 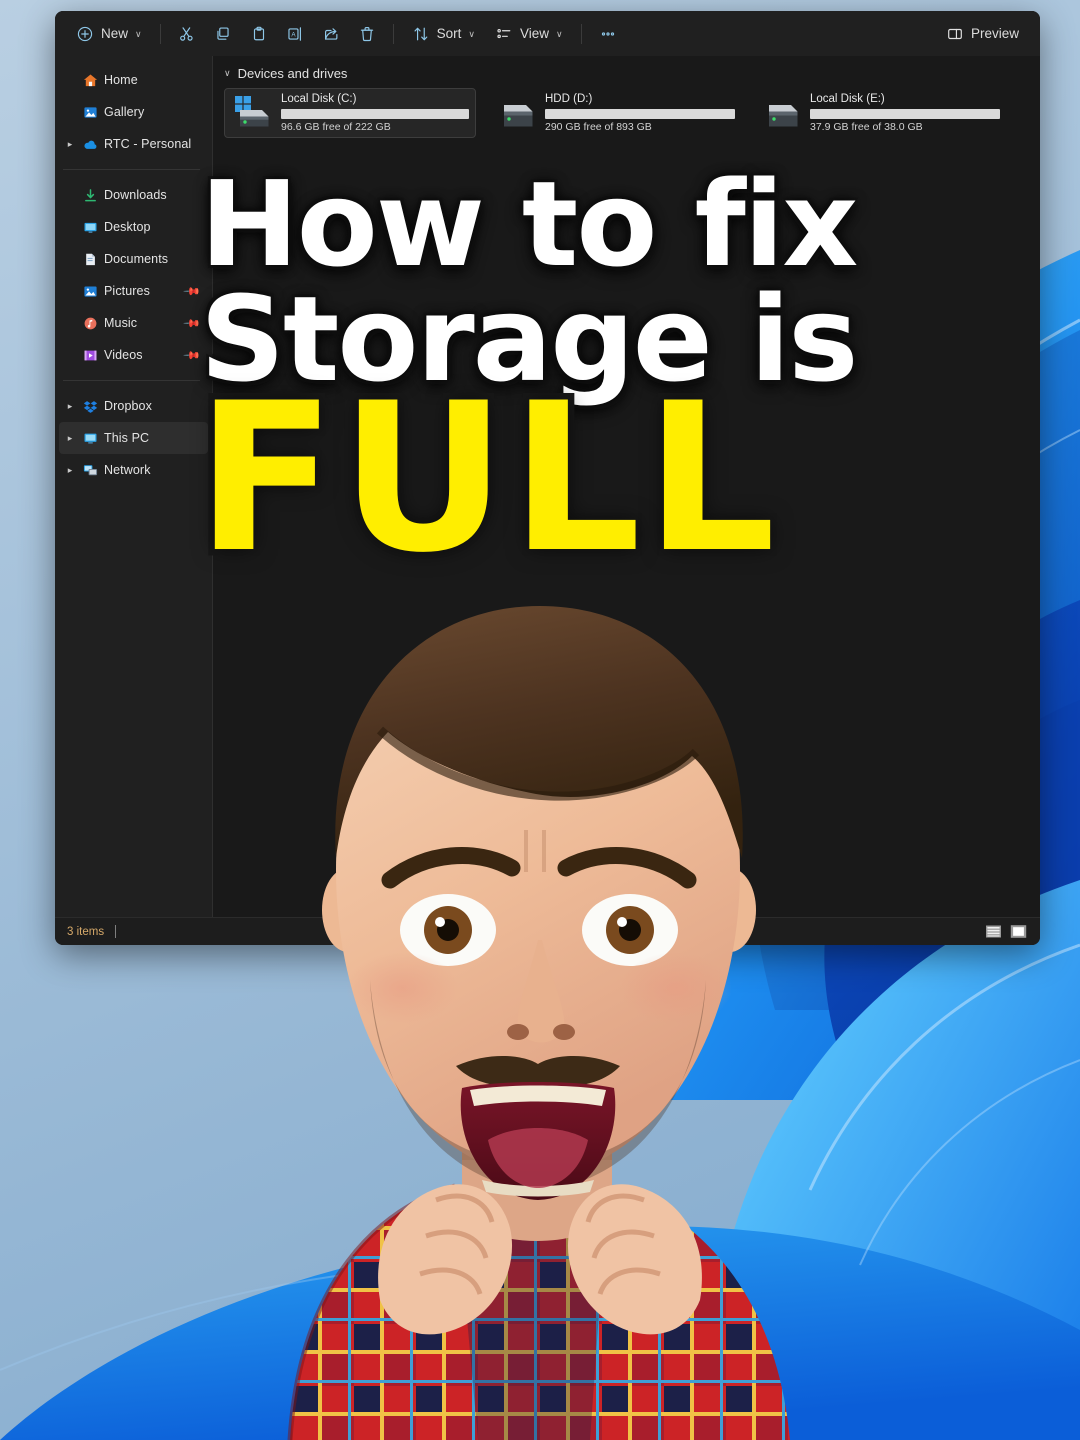 I want to click on devices-and-drives-group-header: ∨ Devices and drives, so click(x=632, y=73).